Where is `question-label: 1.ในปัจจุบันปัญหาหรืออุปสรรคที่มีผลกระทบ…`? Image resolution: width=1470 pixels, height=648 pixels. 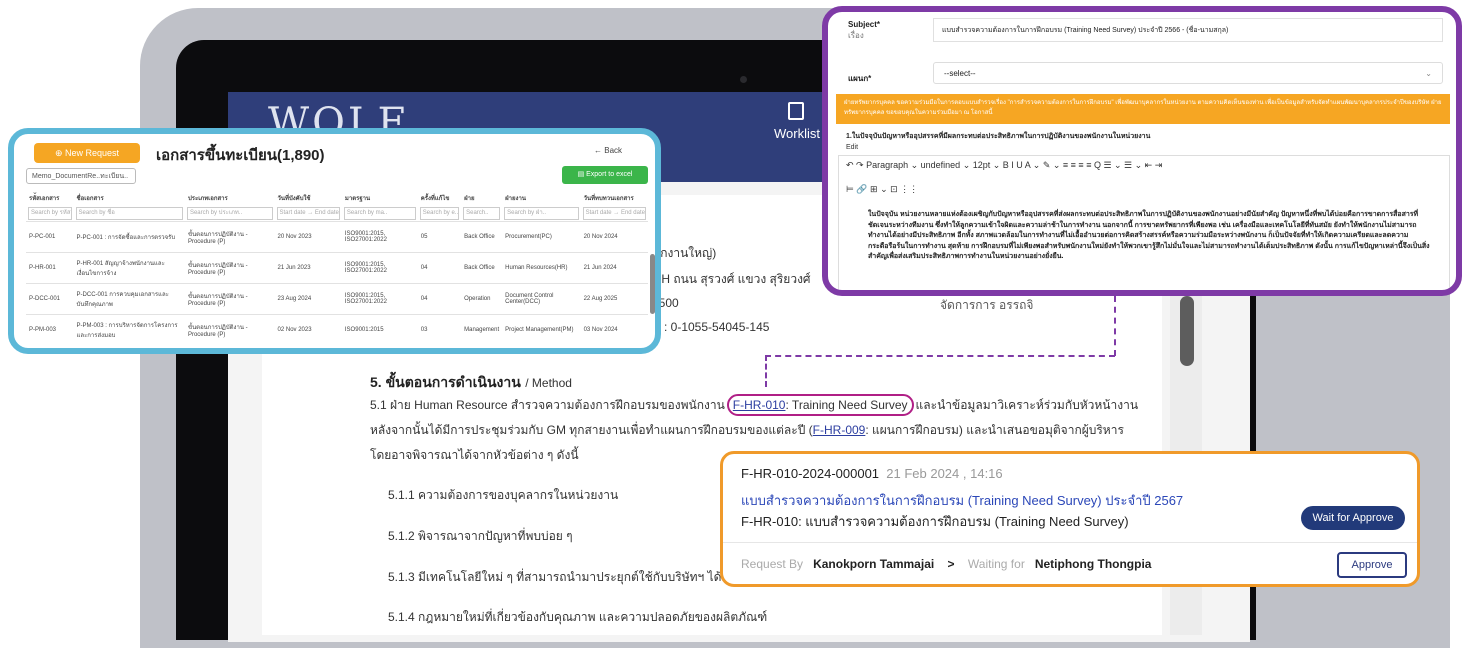 question-label: 1.ในปัจจุบันปัญหาหรืออุปสรรคที่มีผลกระทบ… is located at coordinates (998, 136).